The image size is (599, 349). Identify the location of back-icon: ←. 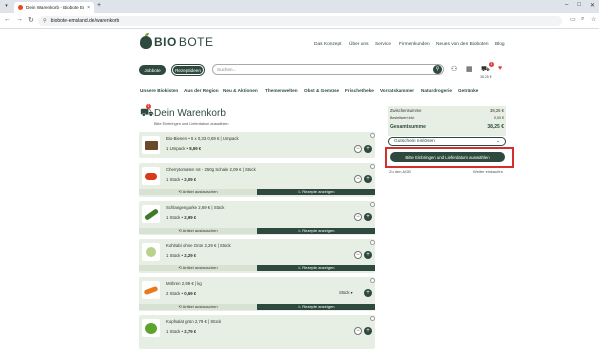
(7, 19).